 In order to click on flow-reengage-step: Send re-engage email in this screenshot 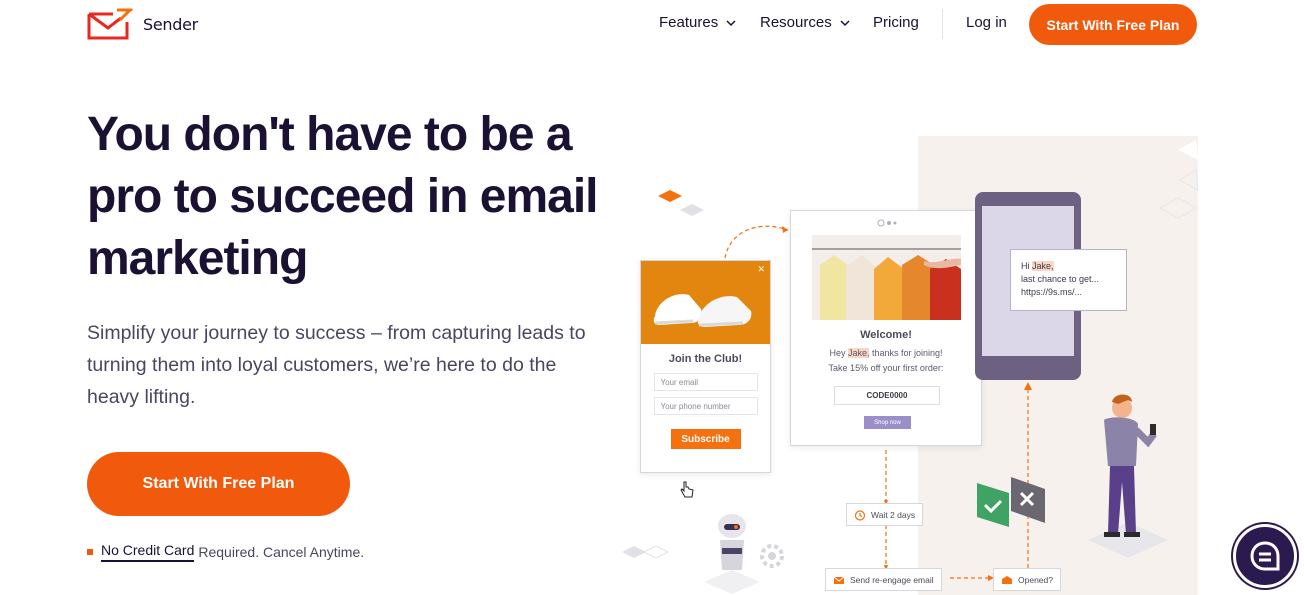, I will do `click(883, 579)`.